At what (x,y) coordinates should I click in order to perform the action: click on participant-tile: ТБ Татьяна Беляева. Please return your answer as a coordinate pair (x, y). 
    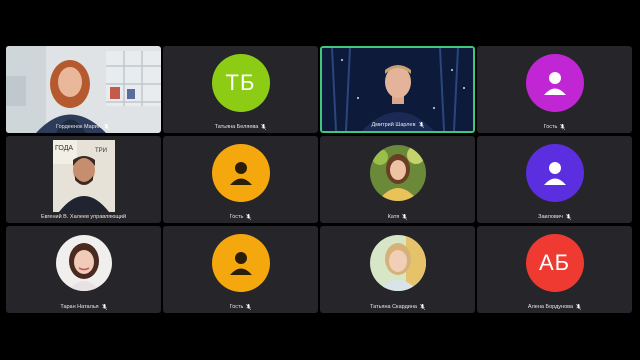
    Looking at the image, I should click on (240, 89).